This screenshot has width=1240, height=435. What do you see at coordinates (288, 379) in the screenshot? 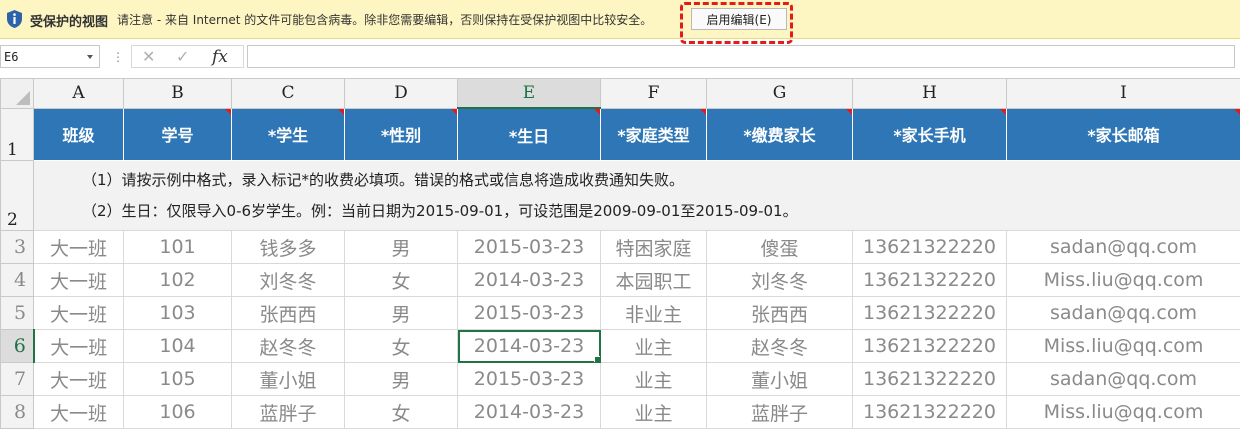
I see `cell-student: 董小姐` at bounding box center [288, 379].